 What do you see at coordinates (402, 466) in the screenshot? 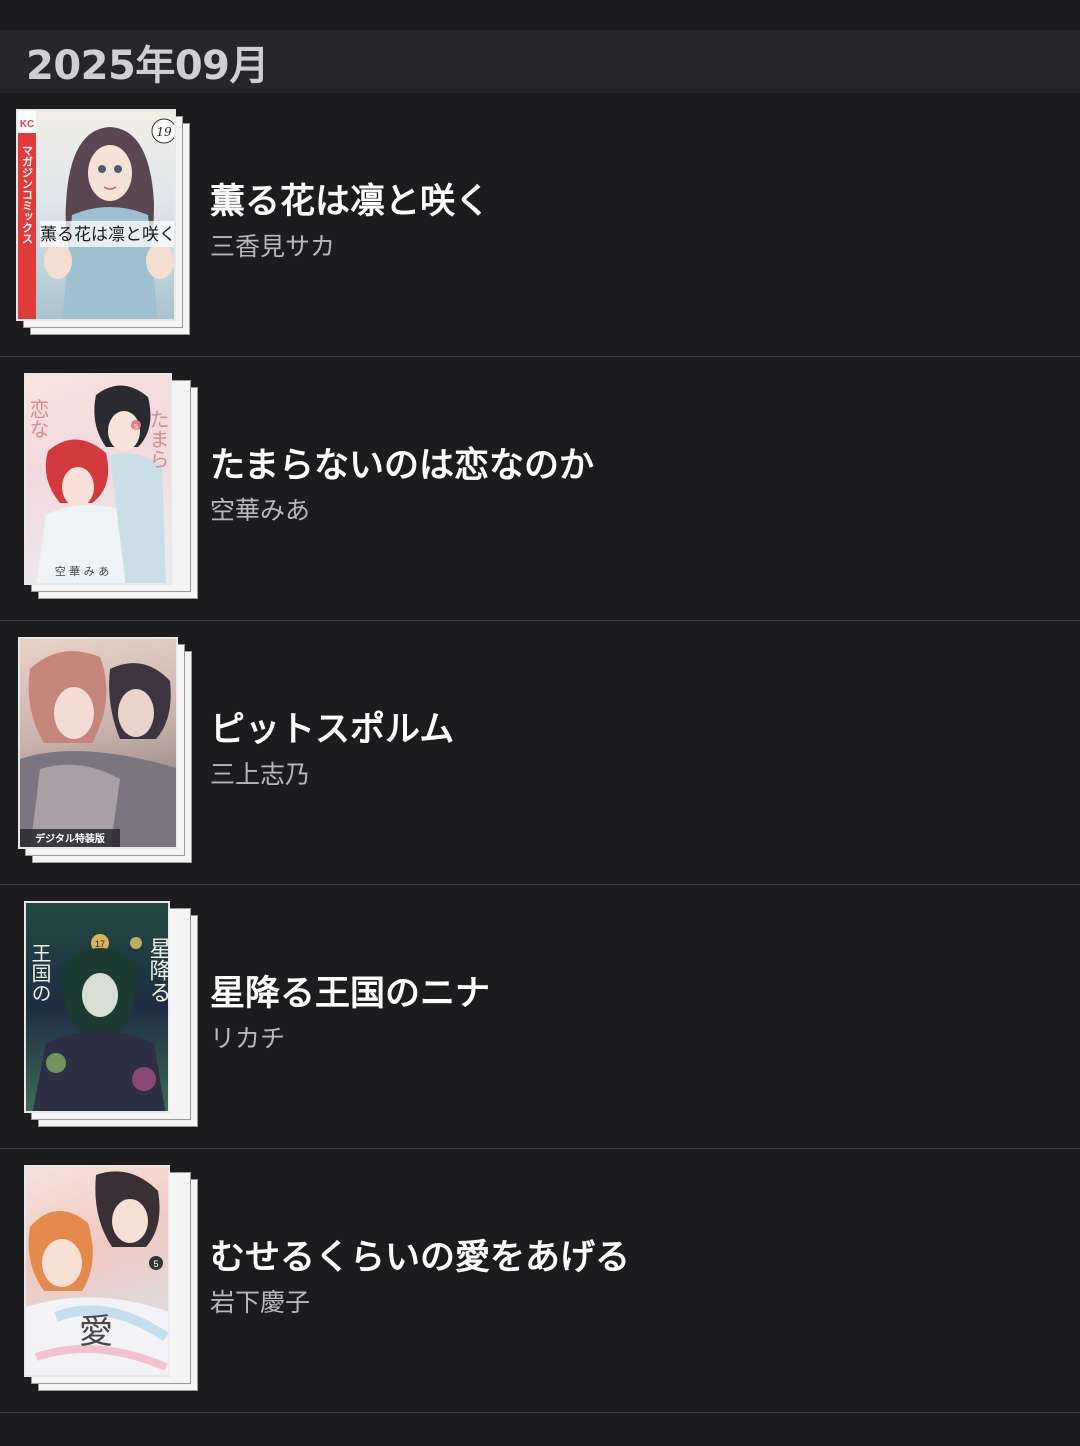
I see `book-title: たまらないのは恋なのか` at bounding box center [402, 466].